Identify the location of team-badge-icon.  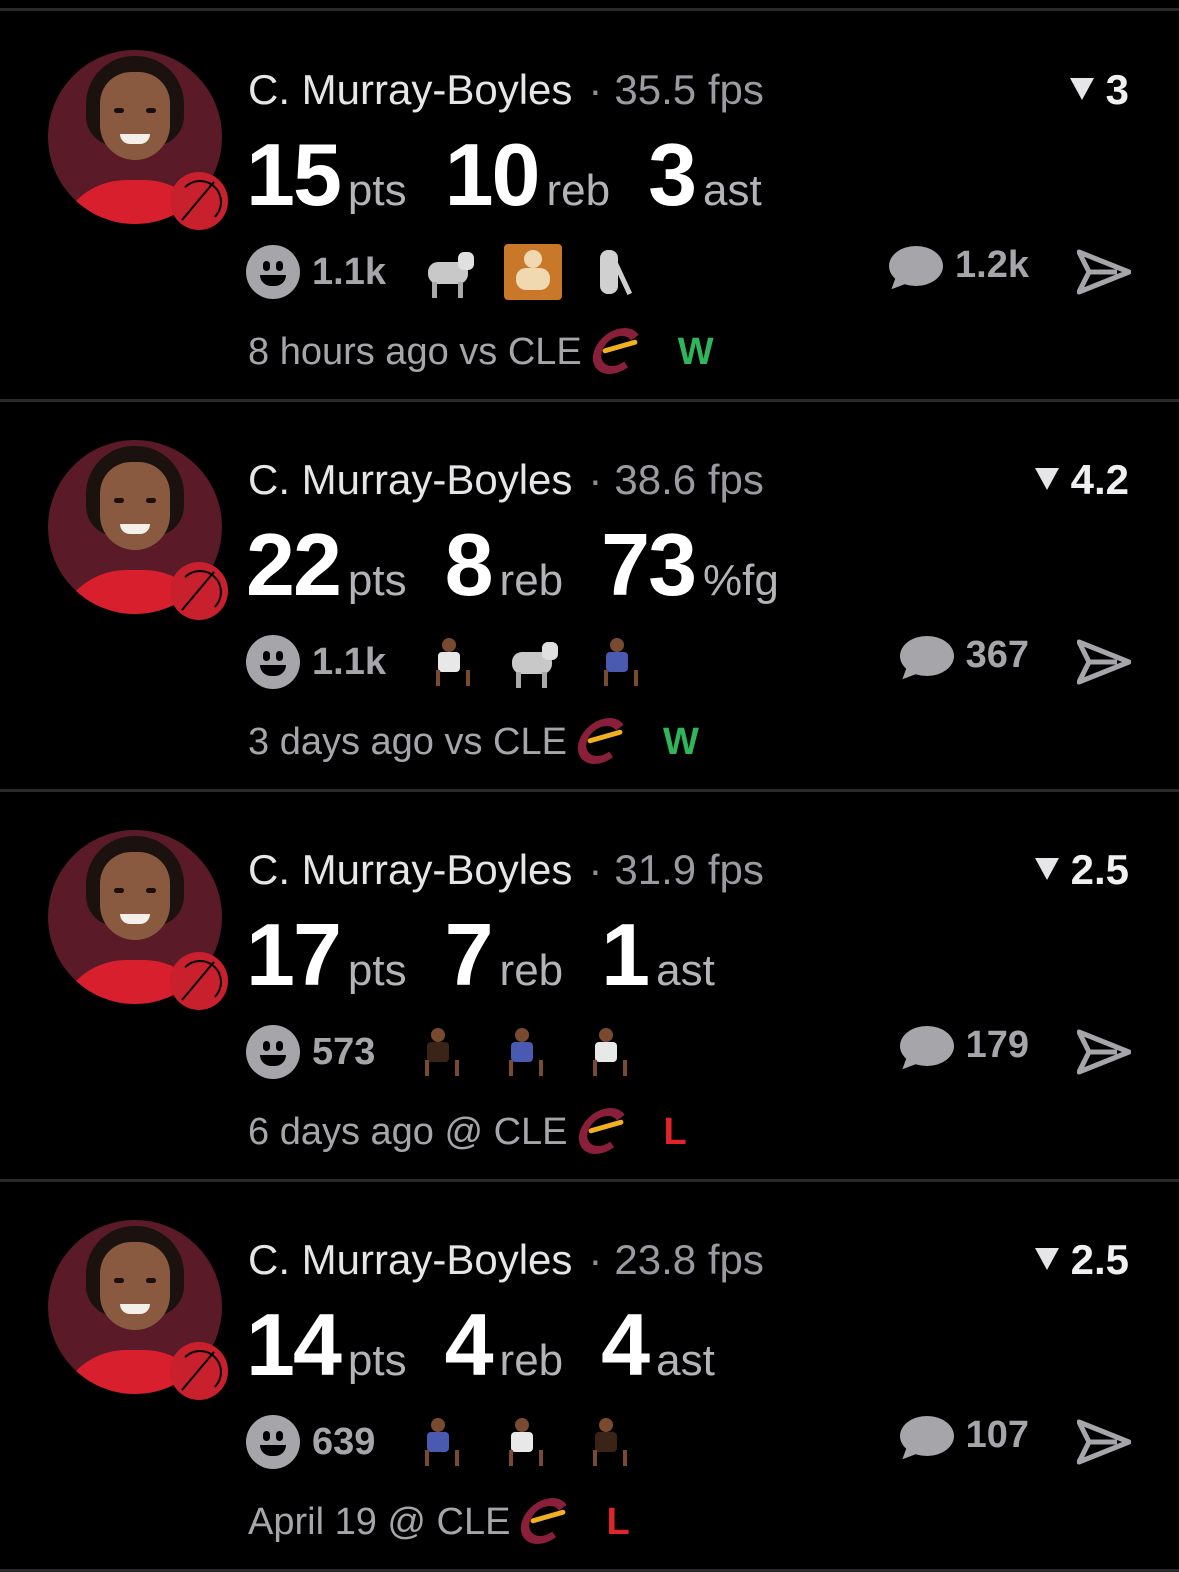
(199, 591).